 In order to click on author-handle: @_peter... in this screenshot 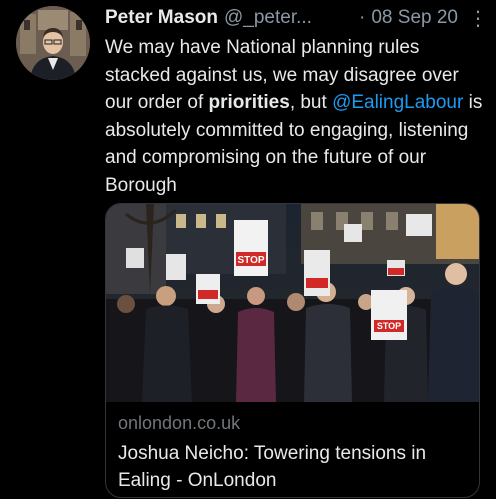, I will do `click(268, 18)`.